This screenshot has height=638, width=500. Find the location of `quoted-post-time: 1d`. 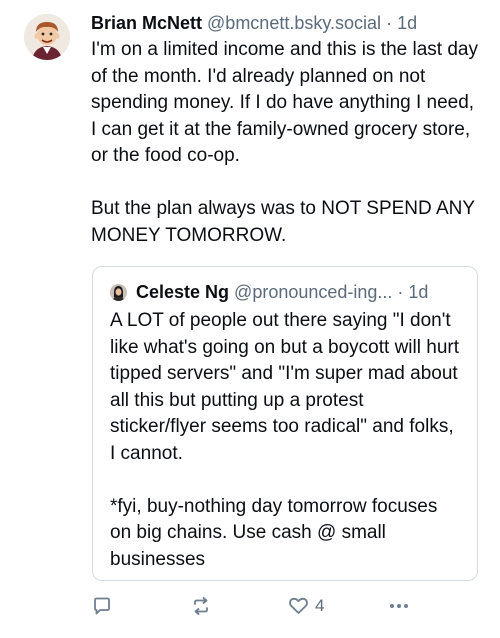

quoted-post-time: 1d is located at coordinates (418, 292).